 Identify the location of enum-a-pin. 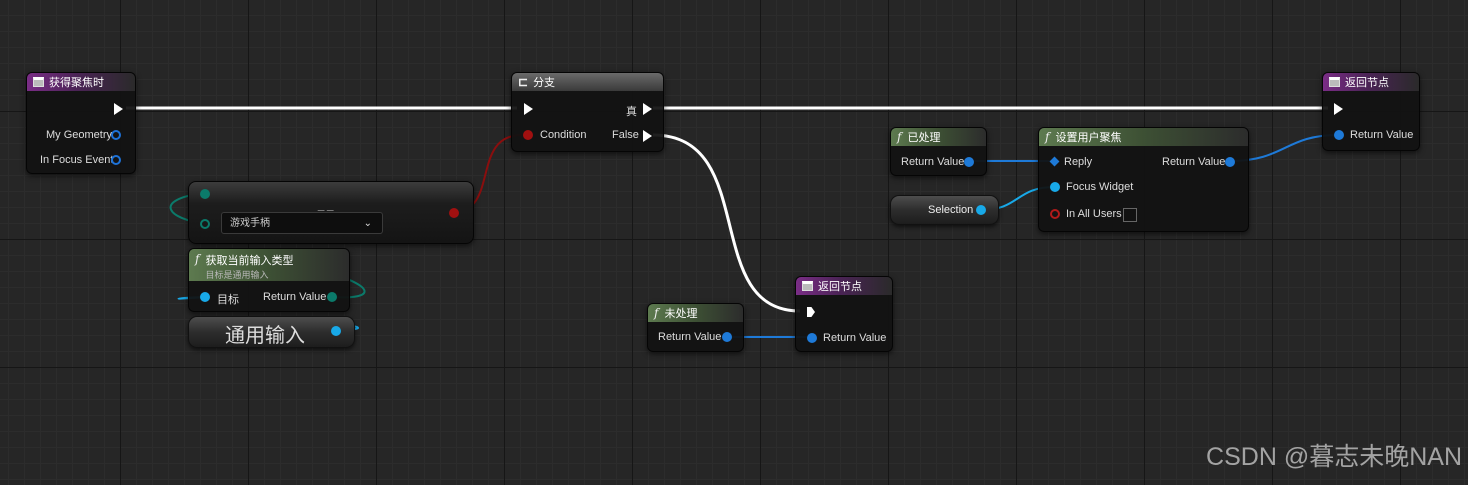
(205, 194).